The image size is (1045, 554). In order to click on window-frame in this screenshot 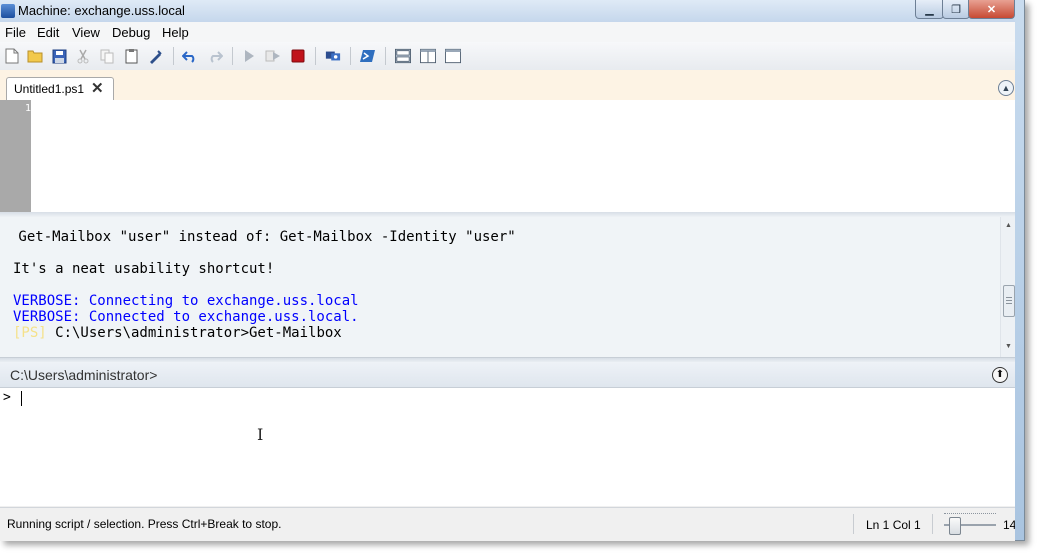, I will do `click(1019, 270)`.